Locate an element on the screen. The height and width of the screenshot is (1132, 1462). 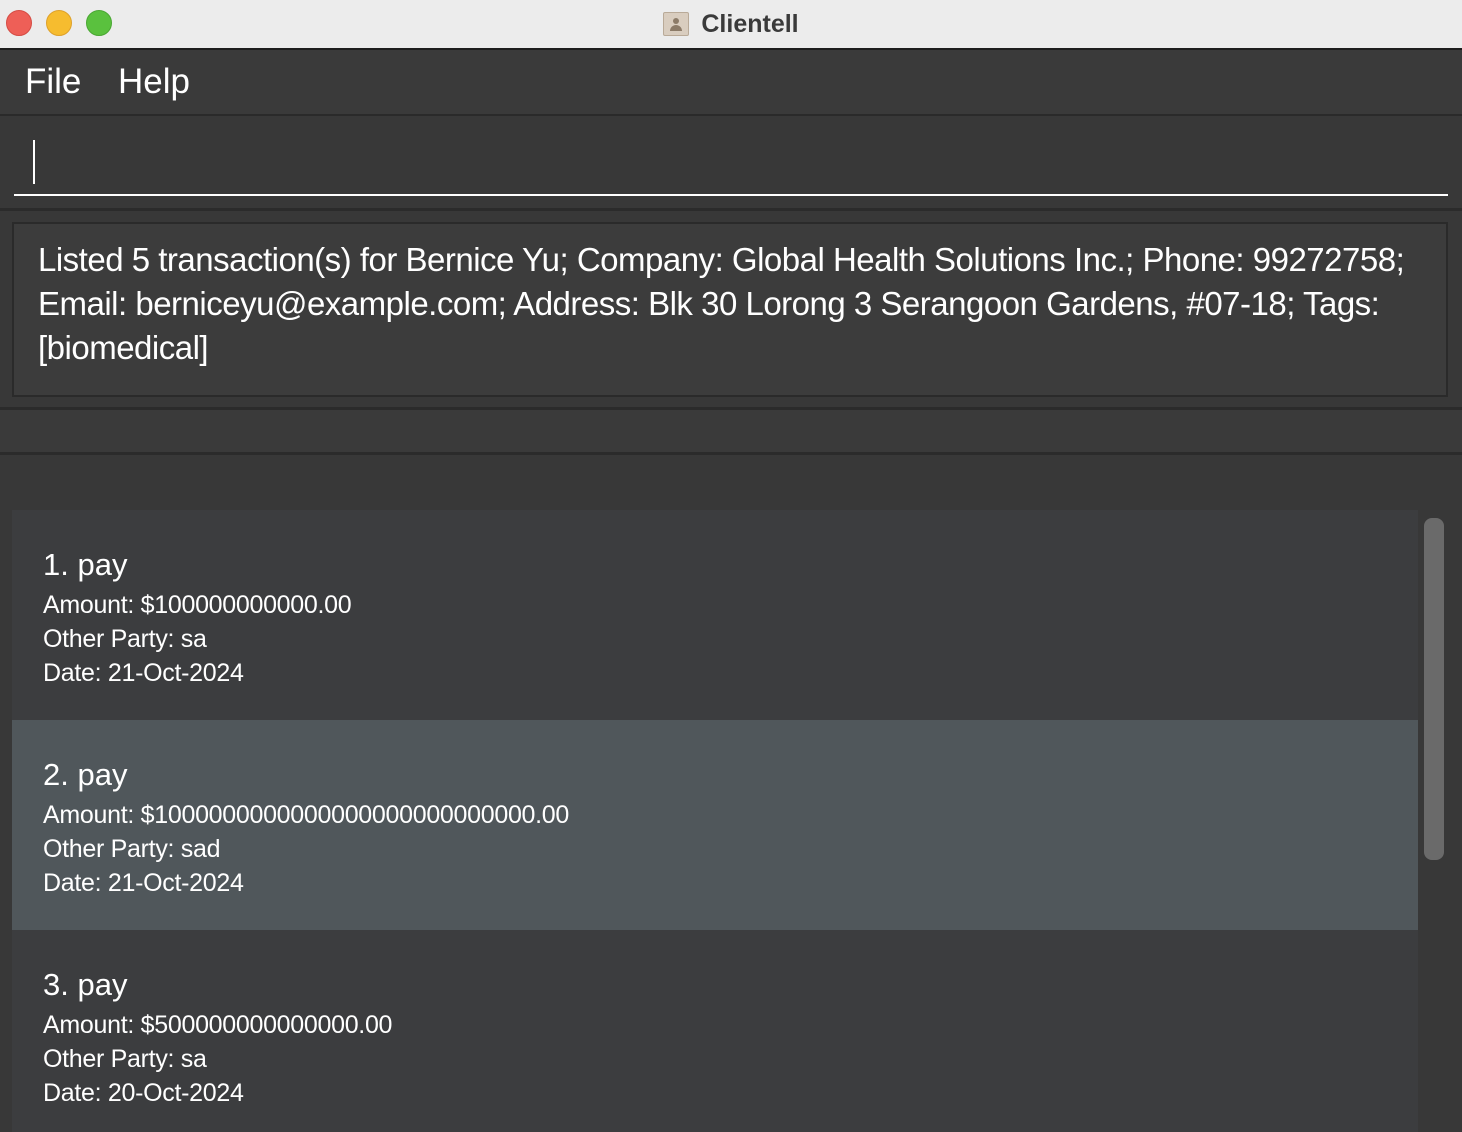
menu-file: File is located at coordinates (53, 82).